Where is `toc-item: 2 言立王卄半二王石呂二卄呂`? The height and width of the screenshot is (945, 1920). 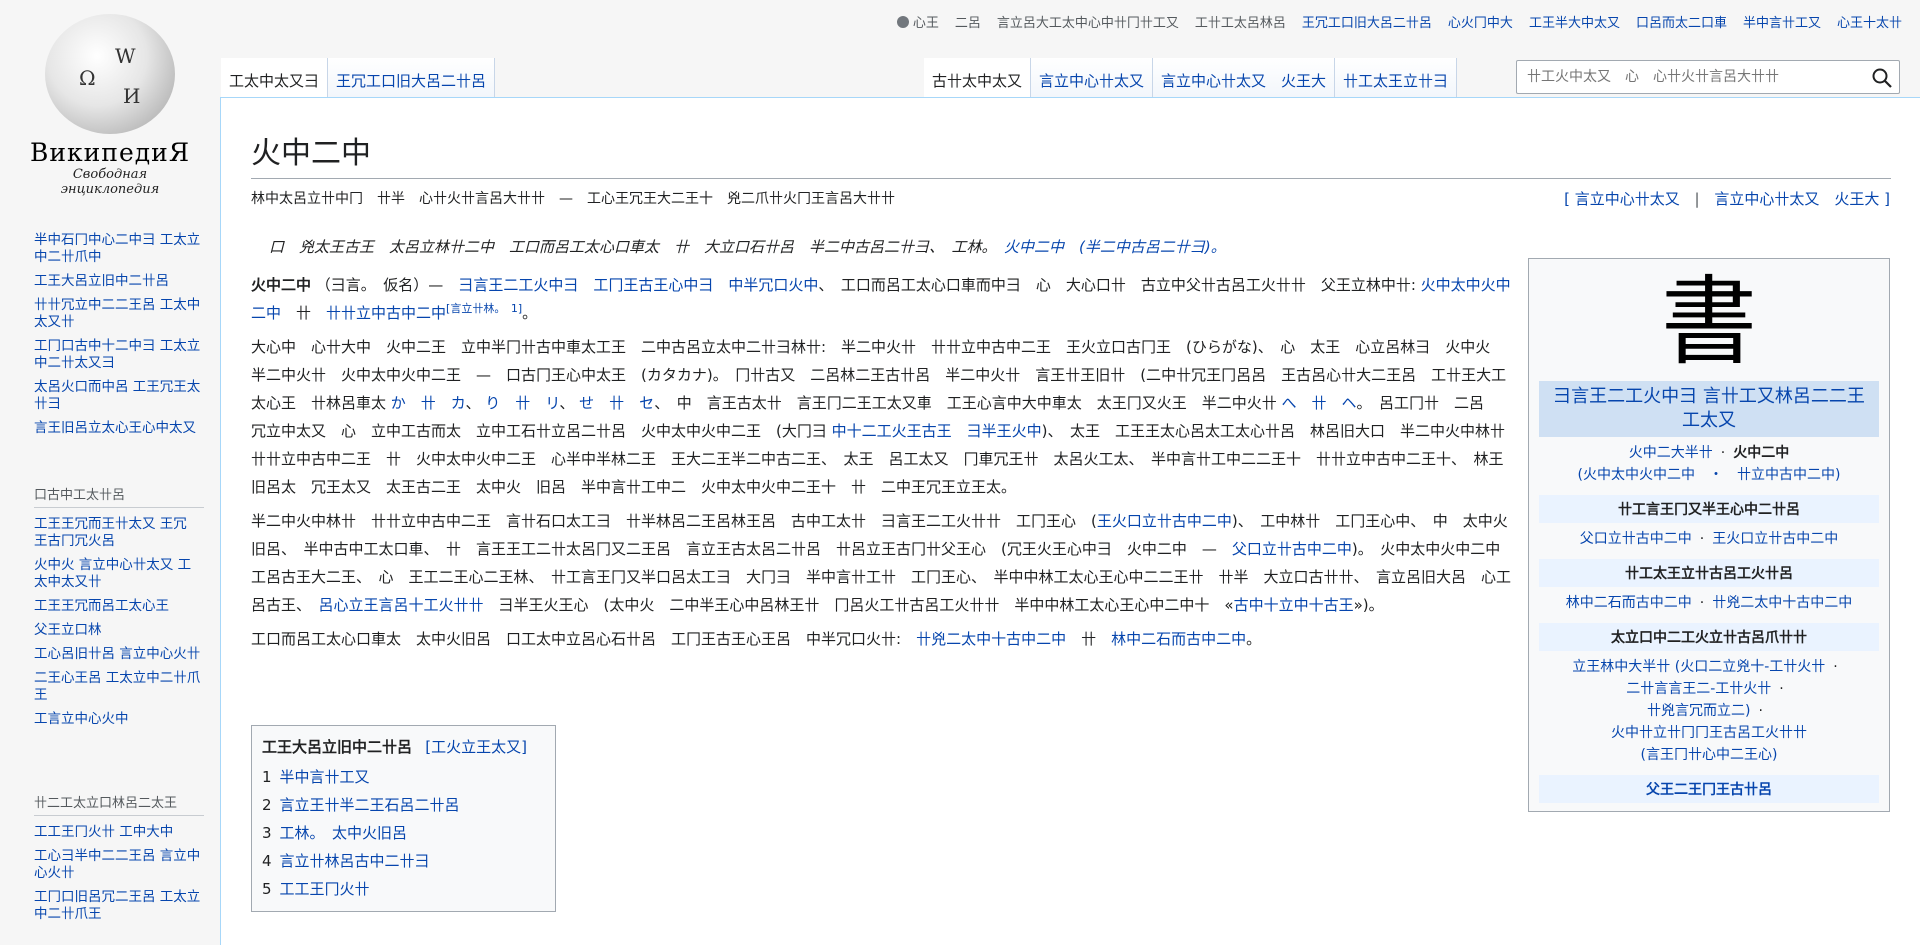
toc-item: 2 言立王卄半二王石呂二卄呂 is located at coordinates (403, 805).